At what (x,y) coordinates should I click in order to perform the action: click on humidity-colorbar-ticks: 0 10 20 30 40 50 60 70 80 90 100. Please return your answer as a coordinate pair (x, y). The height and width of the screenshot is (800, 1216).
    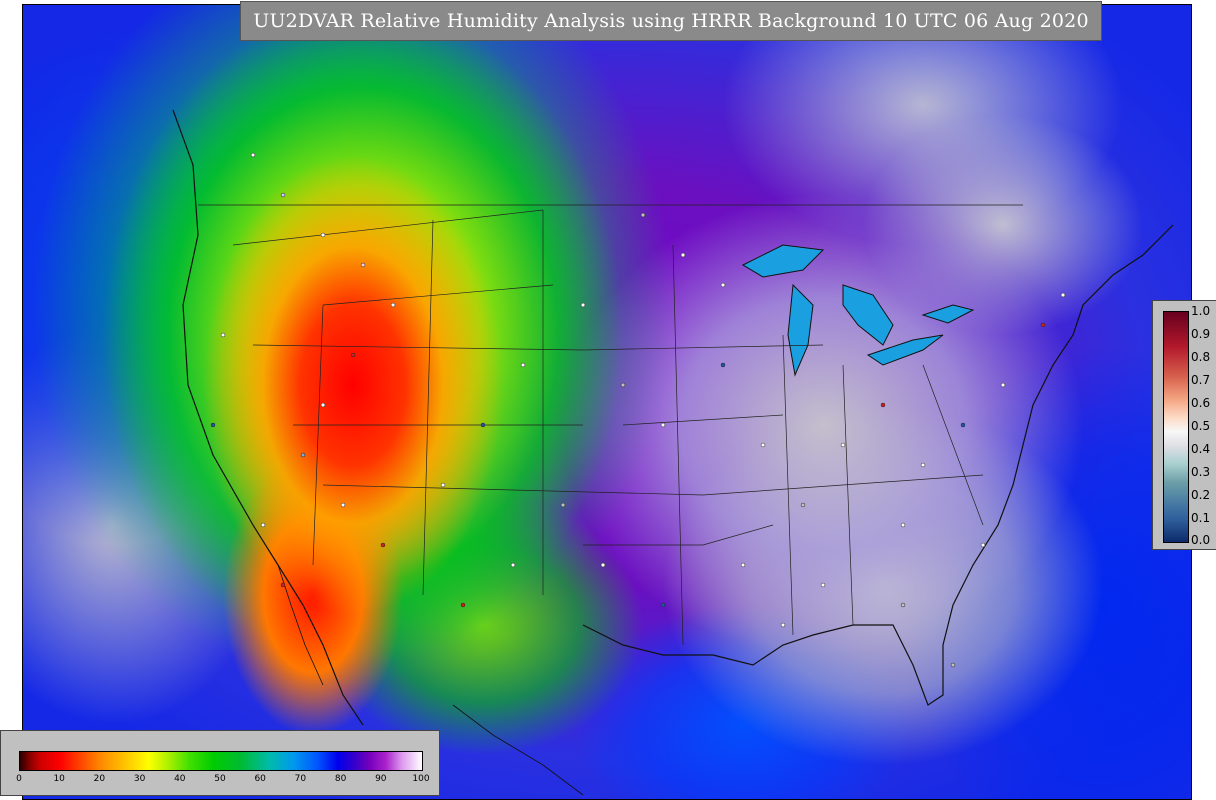
    Looking at the image, I should click on (222, 781).